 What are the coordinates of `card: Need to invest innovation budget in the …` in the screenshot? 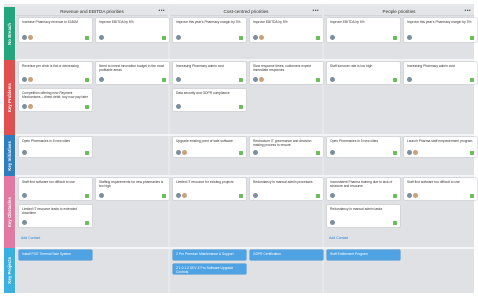 It's located at (132, 73).